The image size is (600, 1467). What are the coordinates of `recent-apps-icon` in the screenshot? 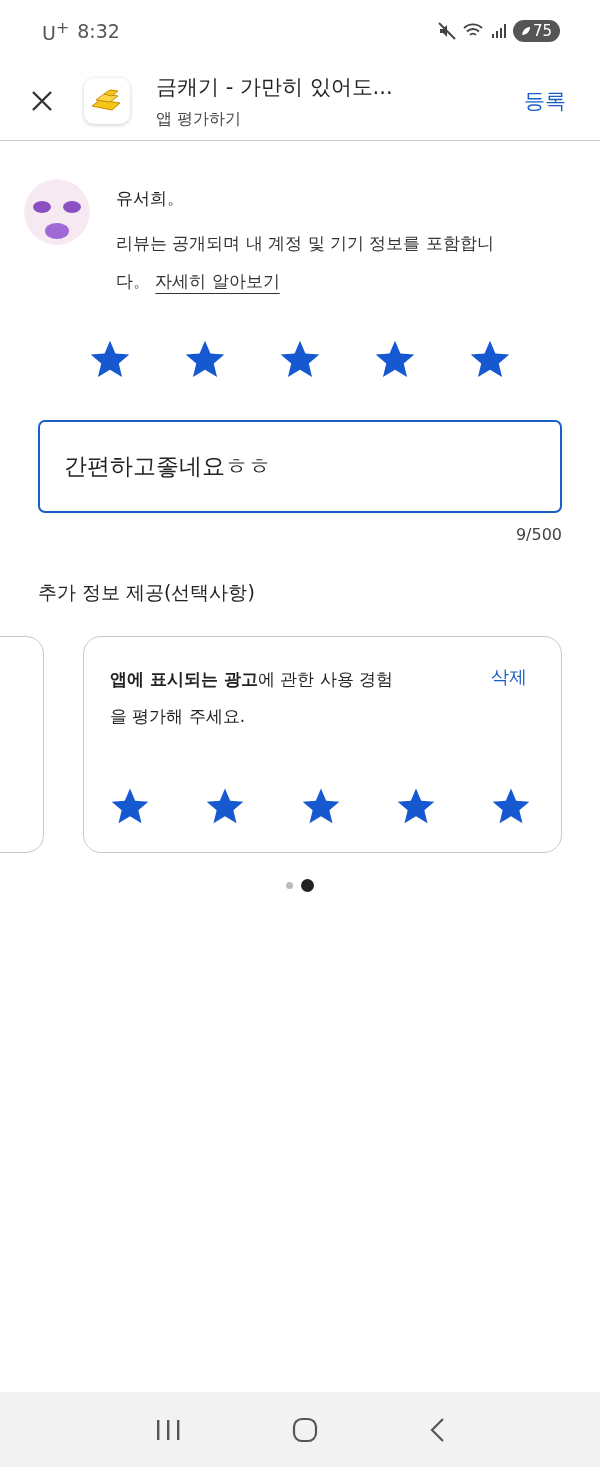 It's located at (168, 1429).